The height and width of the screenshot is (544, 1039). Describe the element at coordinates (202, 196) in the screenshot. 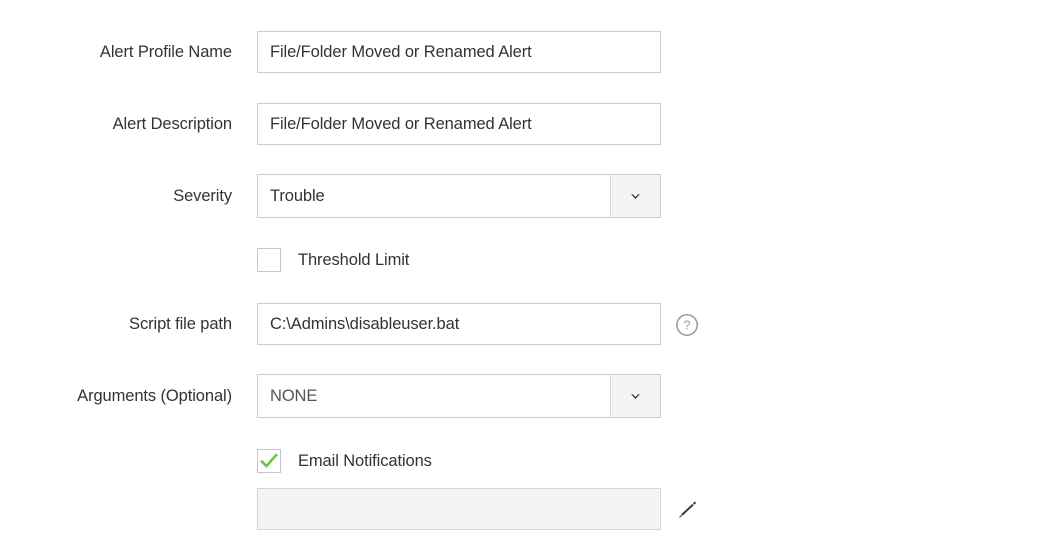

I see `label-severity: Severity` at that location.